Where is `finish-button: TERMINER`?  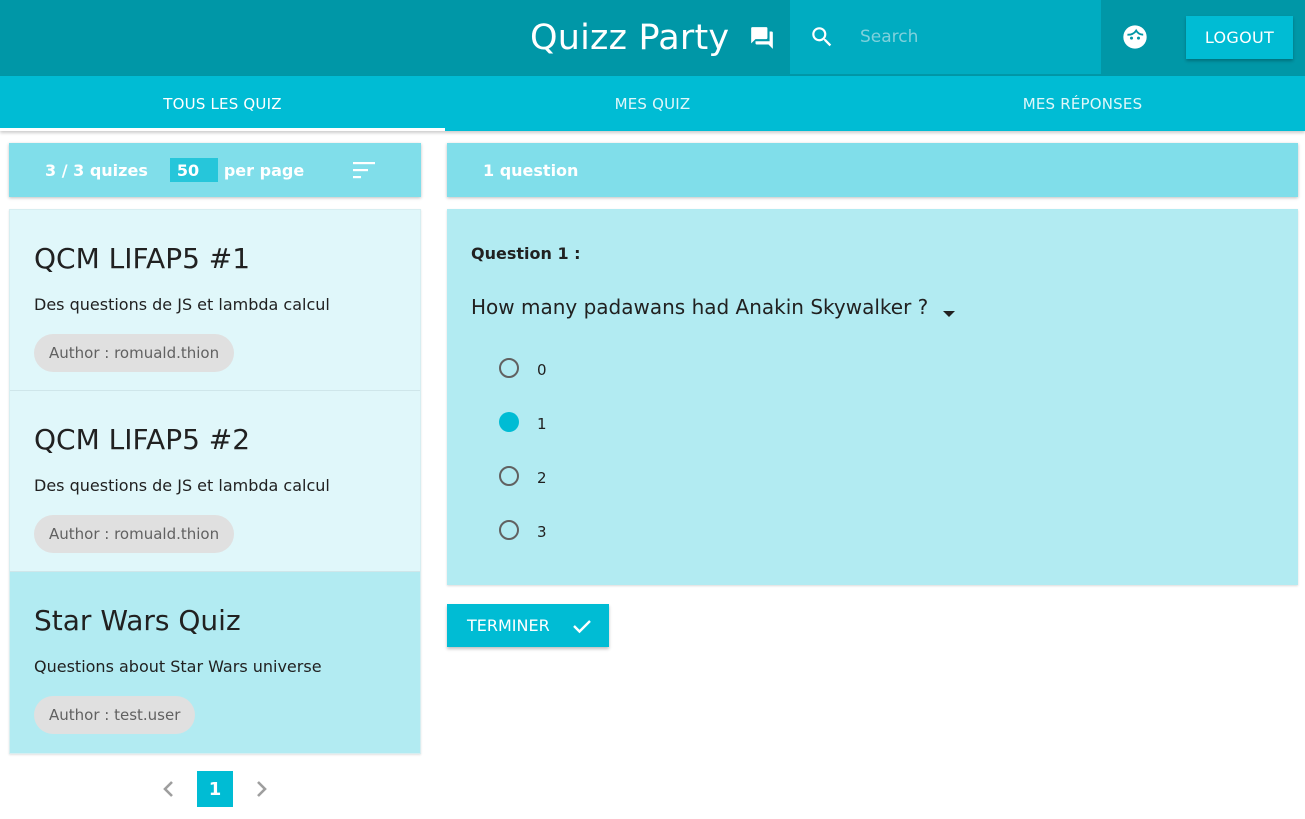
finish-button: TERMINER is located at coordinates (528, 625).